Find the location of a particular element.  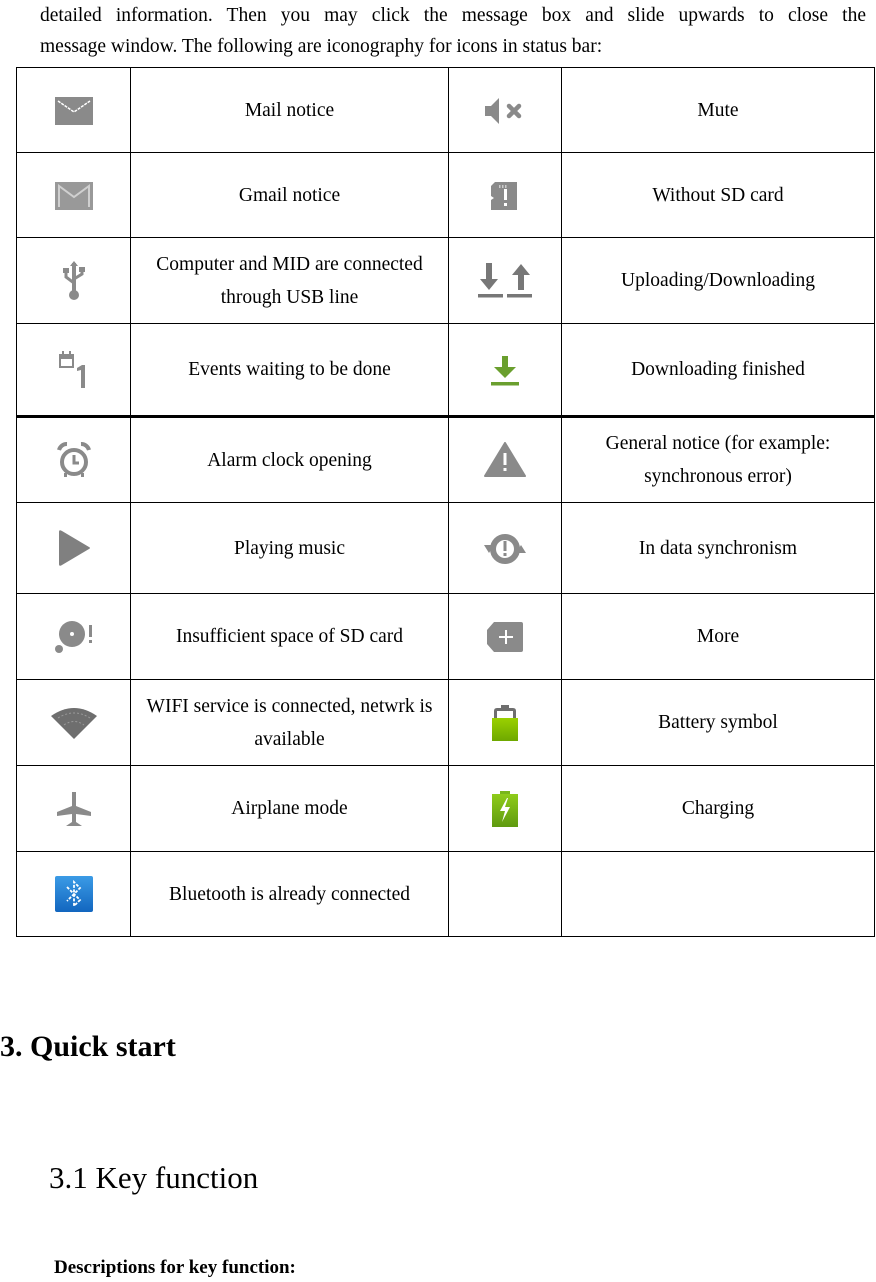

warning-icon is located at coordinates (505, 460).